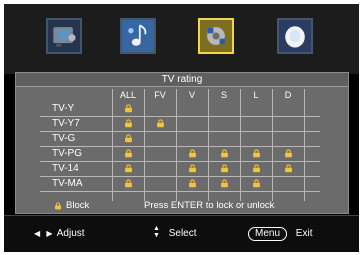 This screenshot has height=255, width=363. I want to click on rating-row-tv-pg: TV-PG, so click(180, 154).